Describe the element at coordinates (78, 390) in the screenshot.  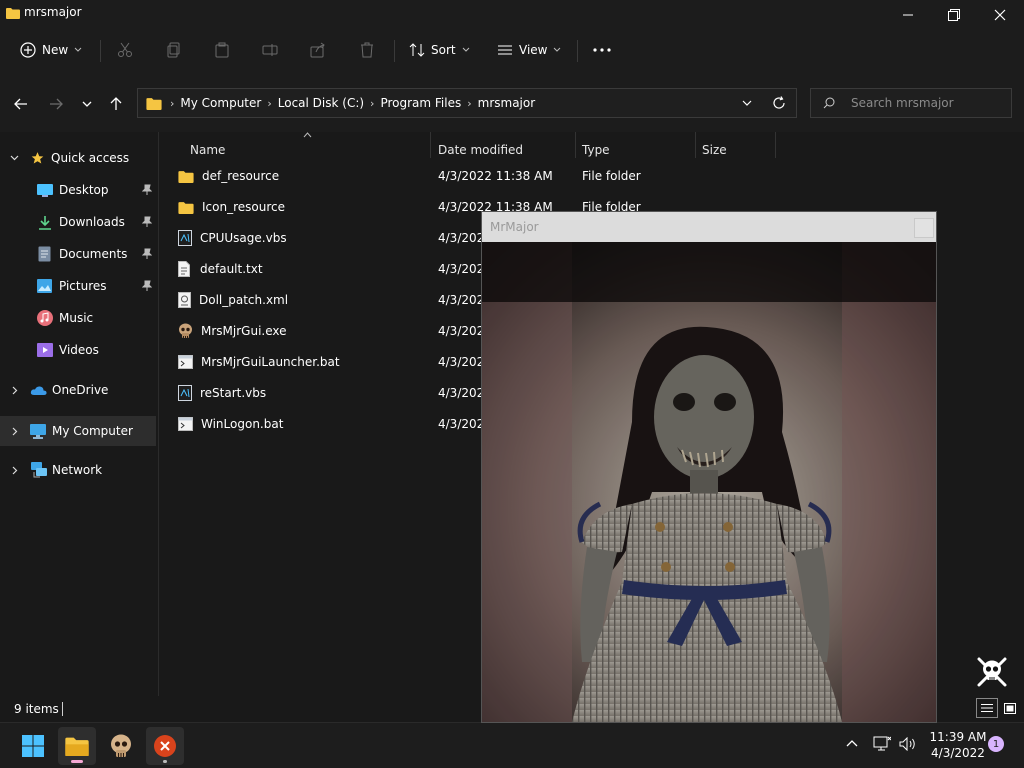
I see `nav-item-onedrive: OneDrive` at that location.